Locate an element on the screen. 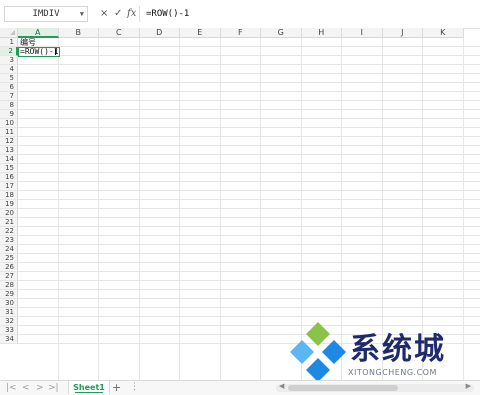  cell-a1: 编号 is located at coordinates (28, 42).